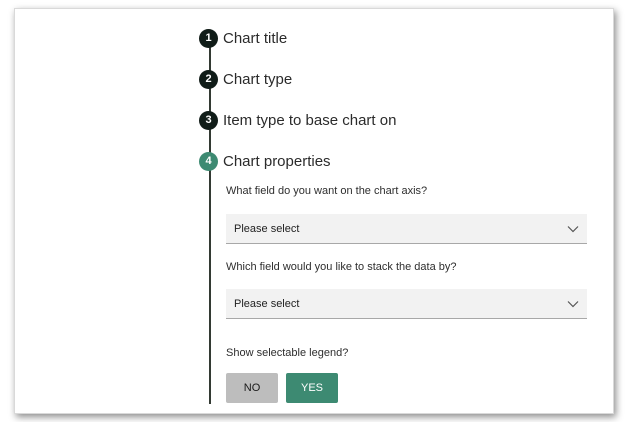 The width and height of the screenshot is (627, 422). I want to click on step-chart-properties: 4 Chart properties, so click(265, 161).